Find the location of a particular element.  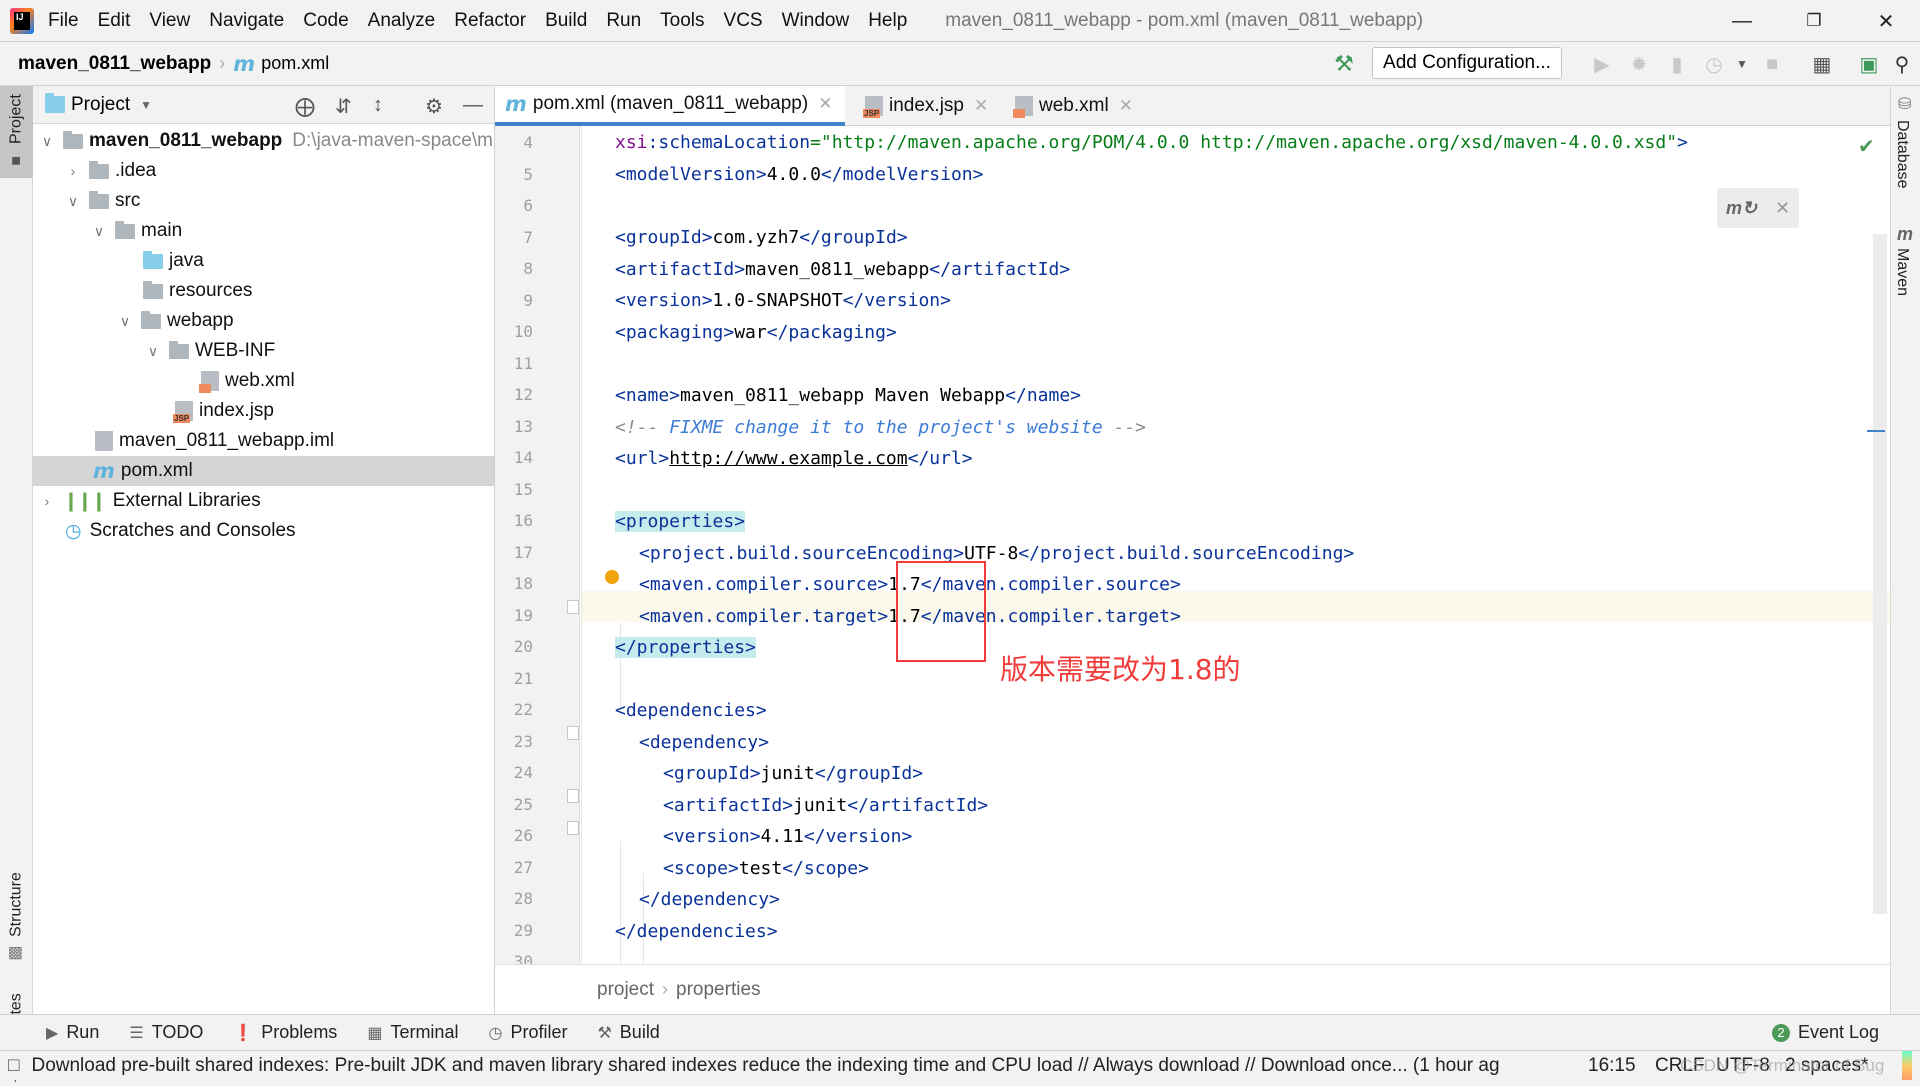

tree-item-web-inf: ∨ WEB-INF is located at coordinates (263, 351).